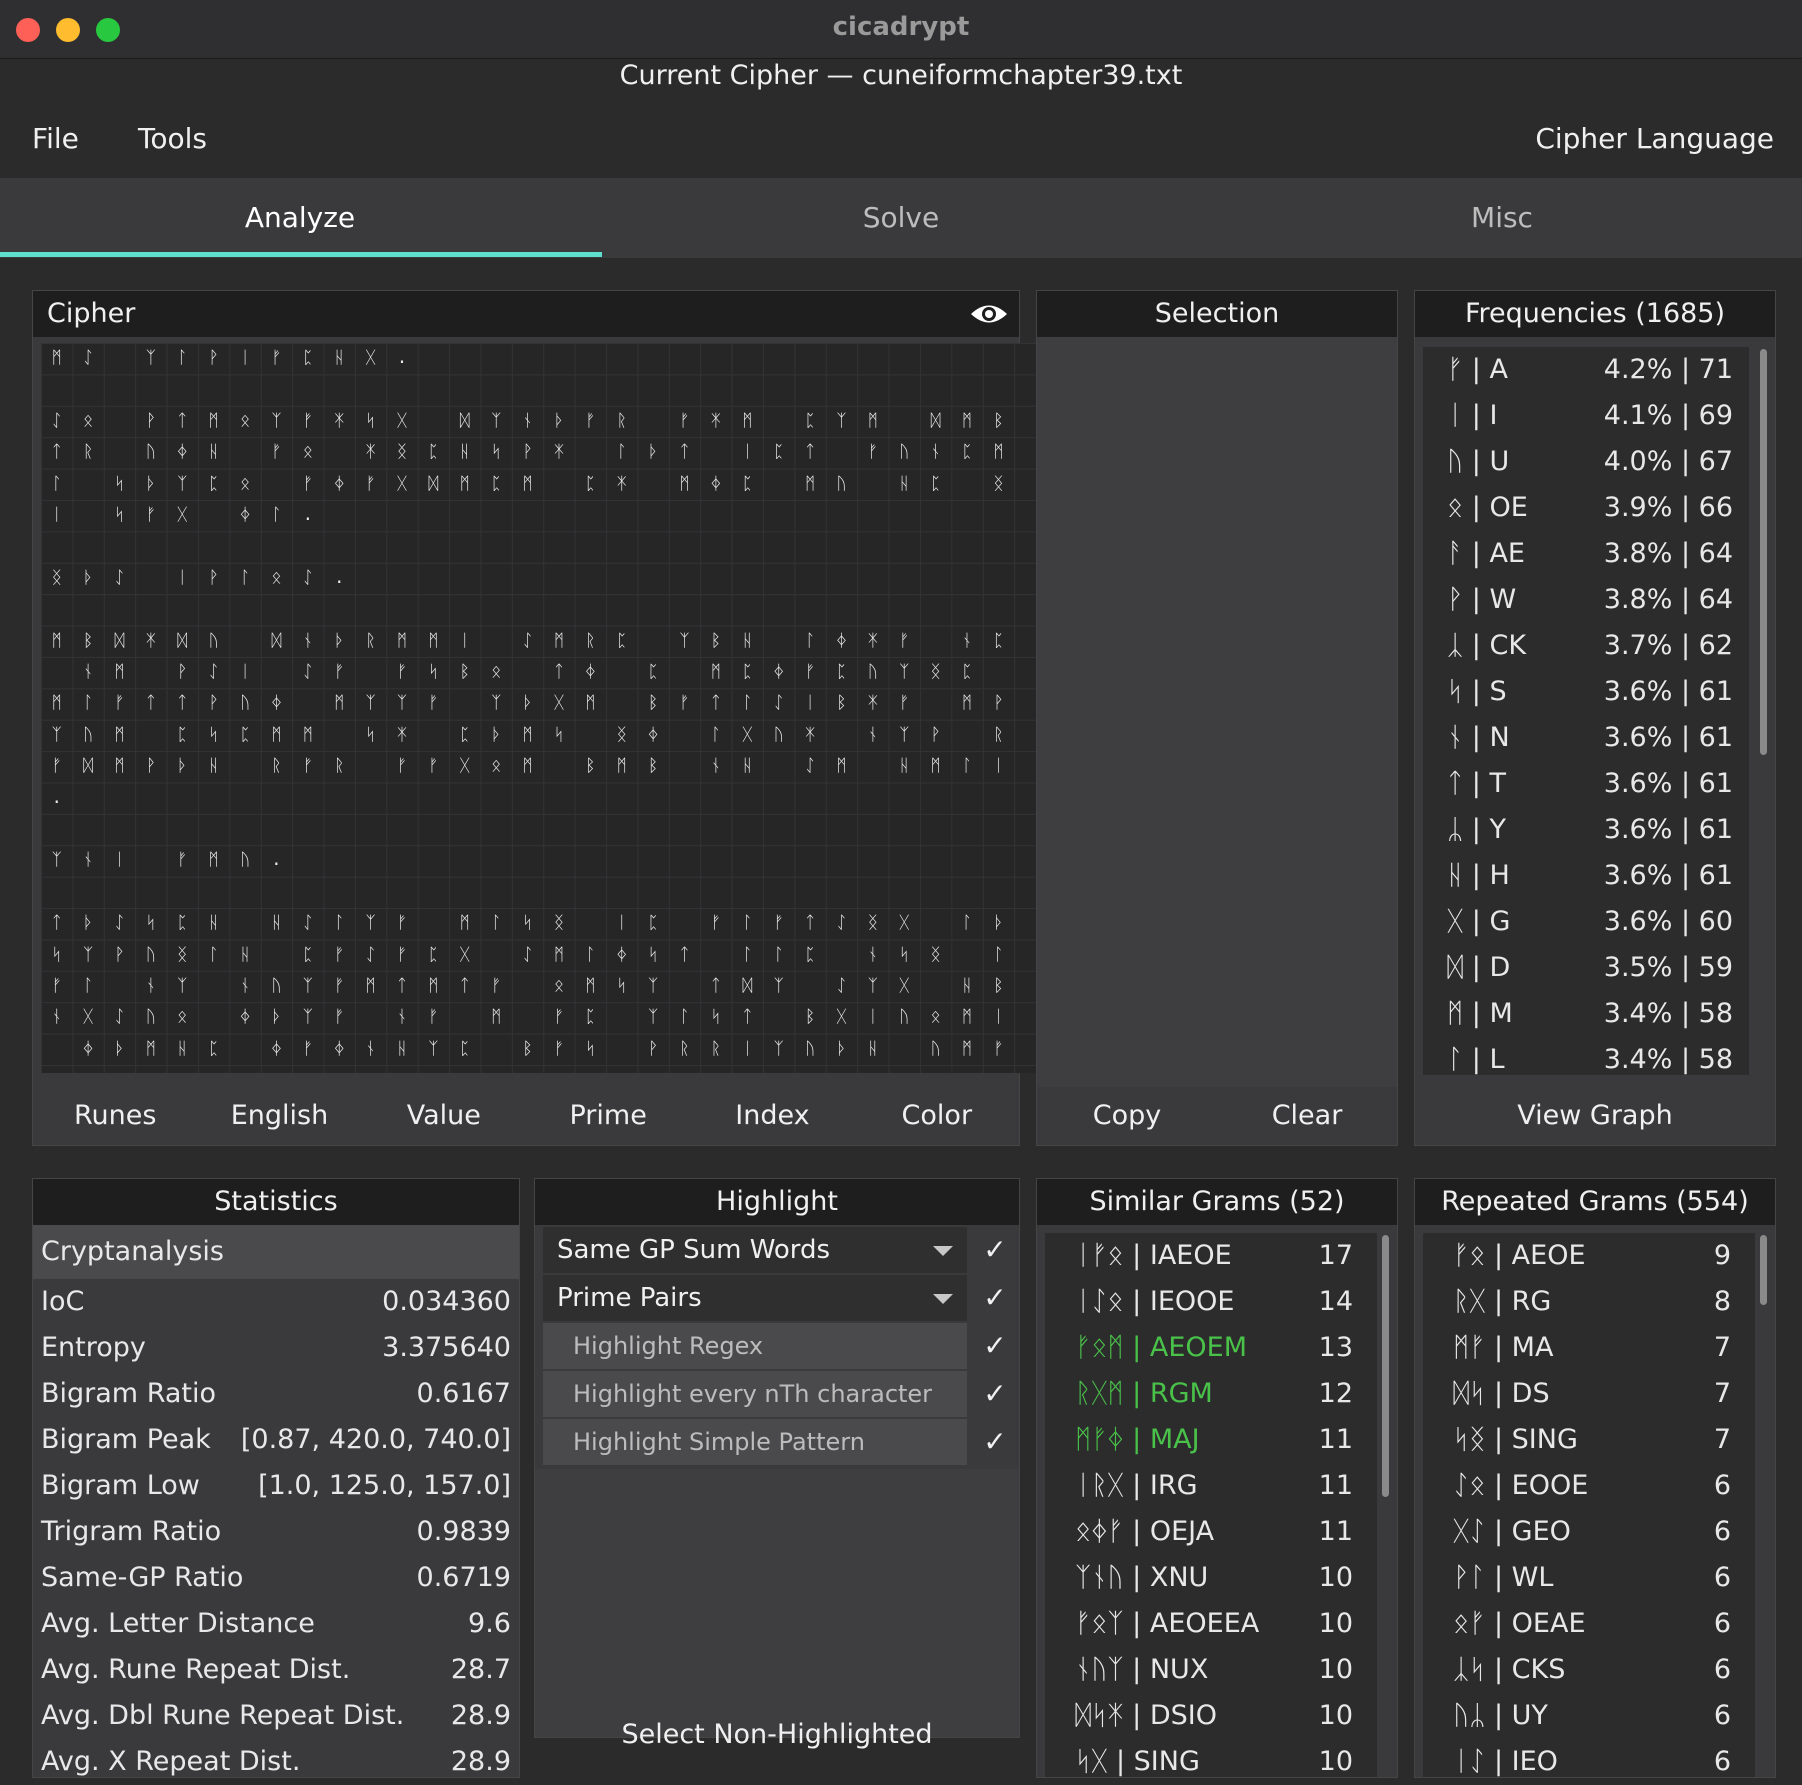 The height and width of the screenshot is (1785, 1802). I want to click on repeated-gram-row: ᛁᛇ | IEO 6, so click(1589, 1758).